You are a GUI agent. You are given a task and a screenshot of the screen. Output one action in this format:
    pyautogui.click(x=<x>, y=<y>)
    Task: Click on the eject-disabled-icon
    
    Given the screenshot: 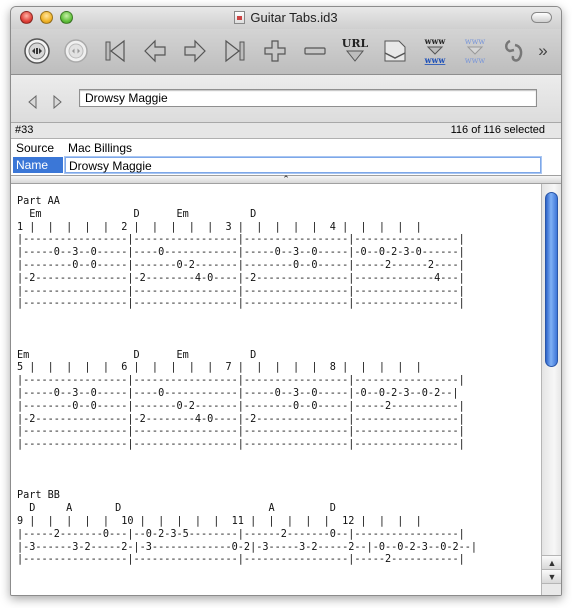 What is the action you would take?
    pyautogui.click(x=76, y=51)
    